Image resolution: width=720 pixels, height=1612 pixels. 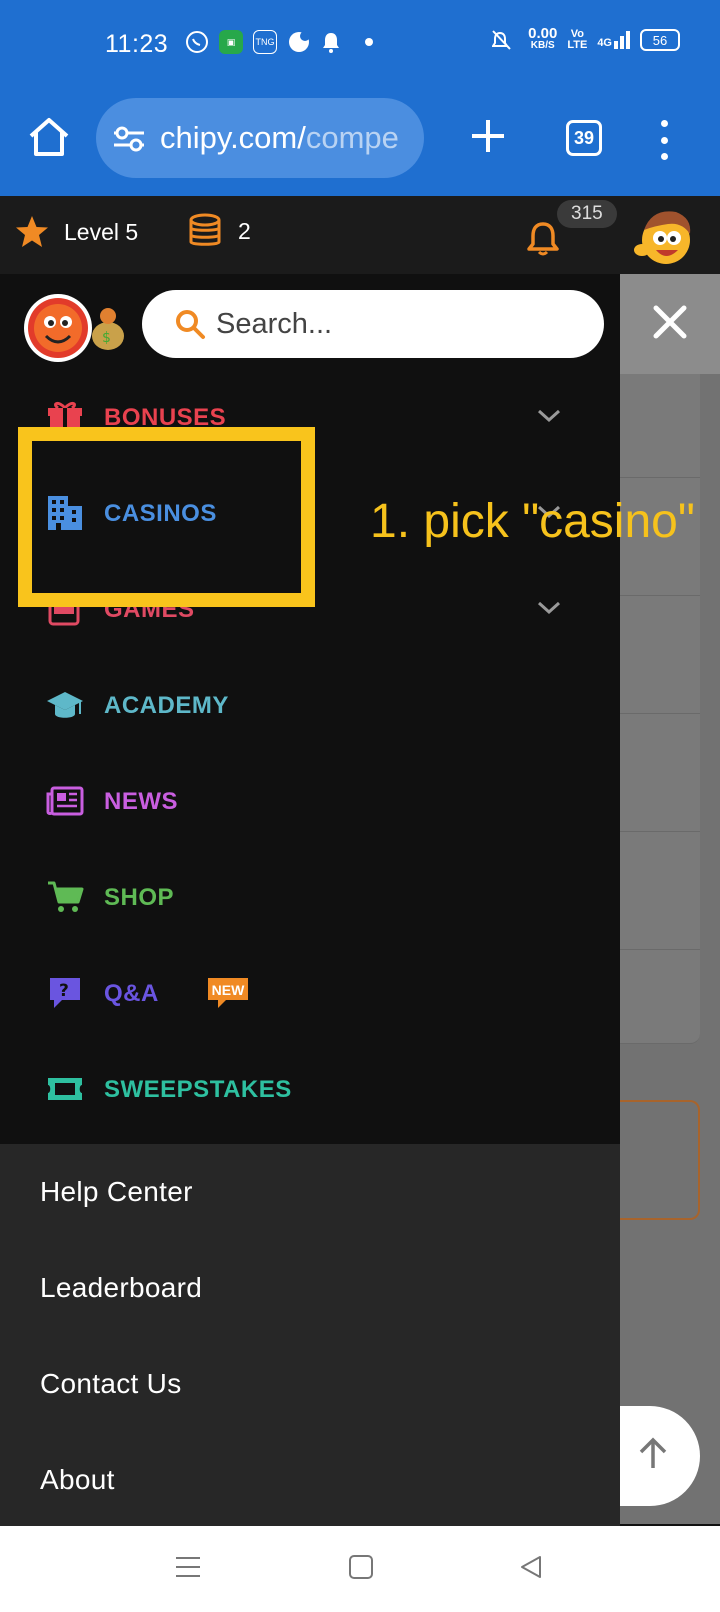 What do you see at coordinates (77, 327) in the screenshot?
I see `chipy-logo: $` at bounding box center [77, 327].